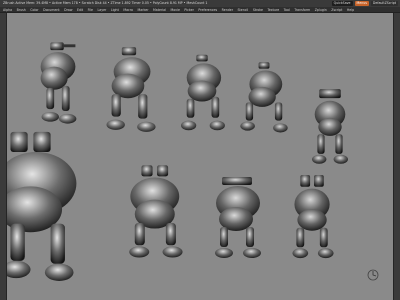  I want to click on menu-texture: Texture, so click(273, 10).